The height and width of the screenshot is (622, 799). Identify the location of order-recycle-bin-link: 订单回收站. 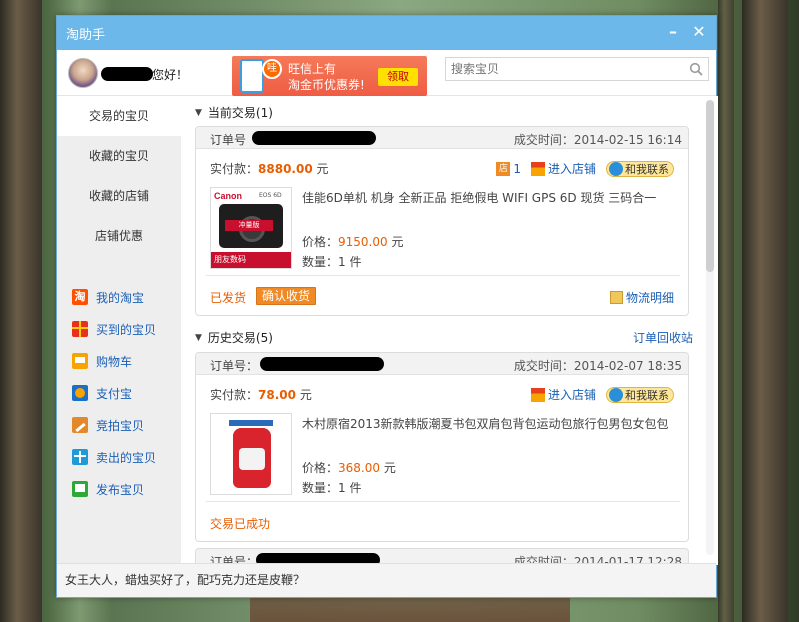
(663, 337).